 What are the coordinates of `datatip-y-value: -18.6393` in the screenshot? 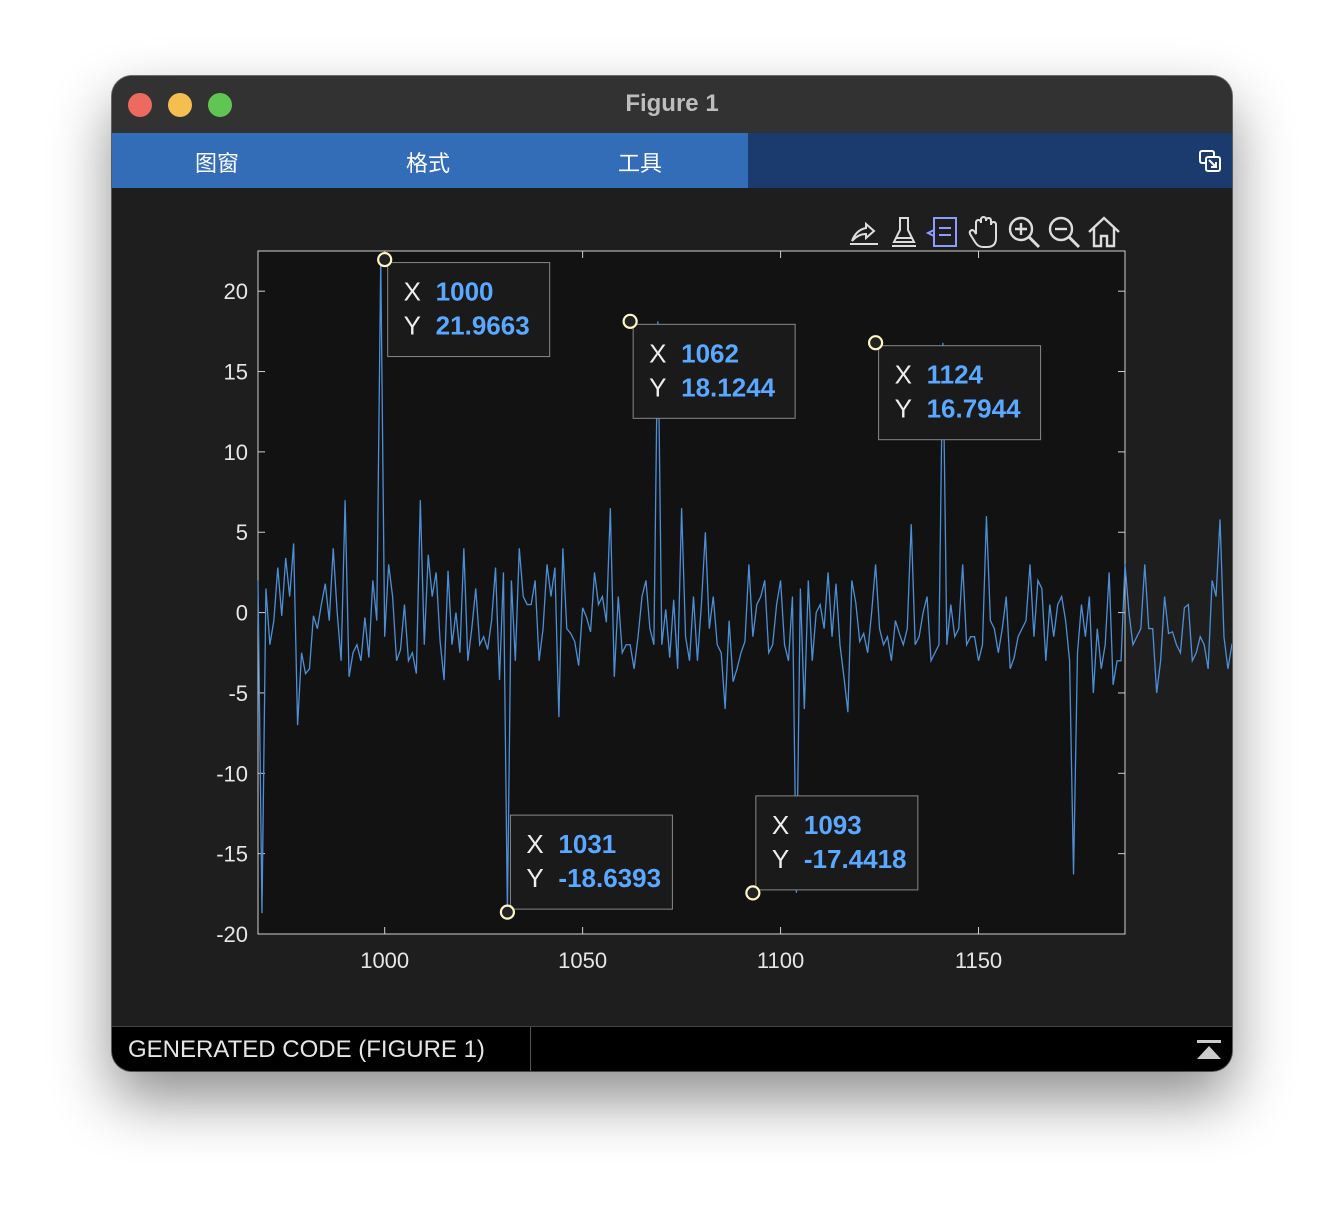 It's located at (609, 878).